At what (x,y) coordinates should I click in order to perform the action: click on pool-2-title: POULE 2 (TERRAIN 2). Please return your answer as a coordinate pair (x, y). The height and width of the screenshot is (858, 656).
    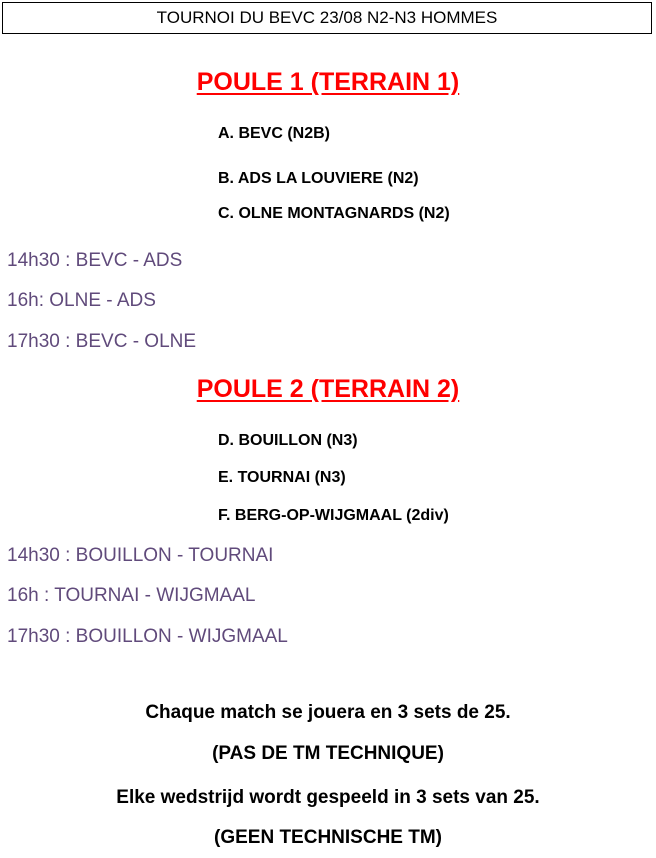
    Looking at the image, I should click on (328, 389).